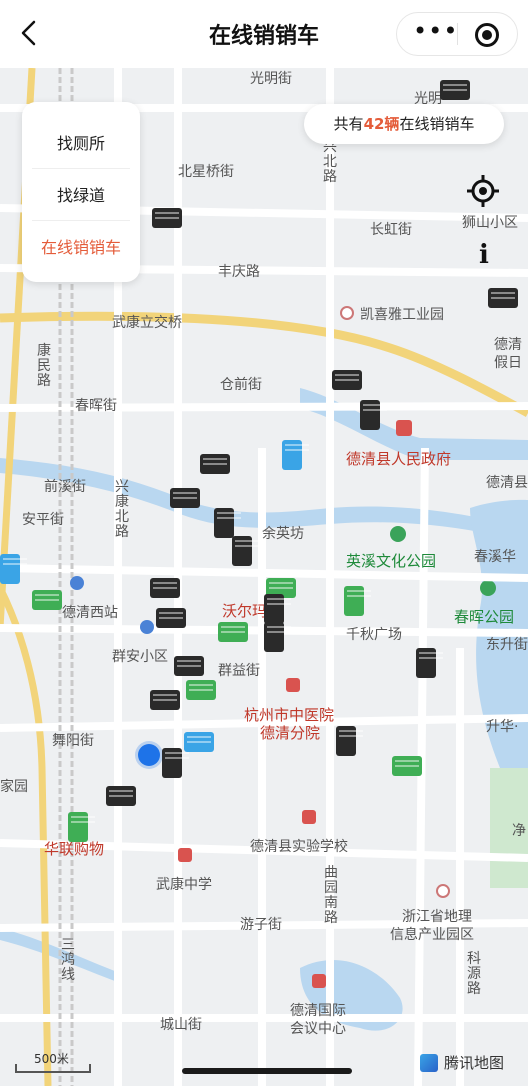 The width and height of the screenshot is (528, 1086). What do you see at coordinates (147, 323) in the screenshot?
I see `road-label: 武康立交桥` at bounding box center [147, 323].